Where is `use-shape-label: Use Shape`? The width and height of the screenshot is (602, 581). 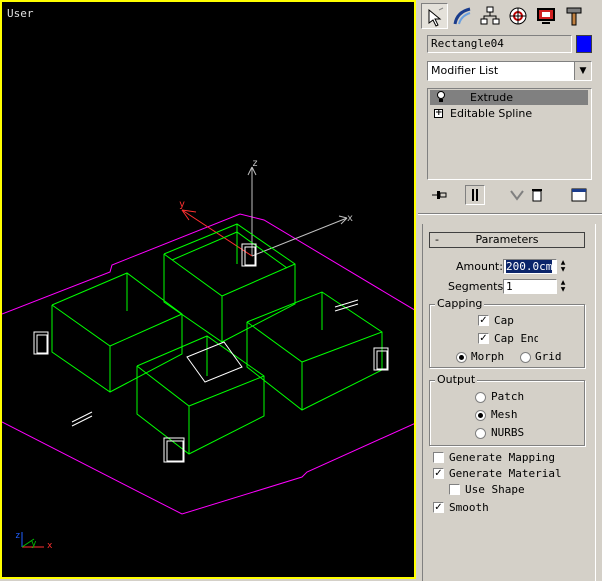
use-shape-label: Use Shape is located at coordinates (495, 489).